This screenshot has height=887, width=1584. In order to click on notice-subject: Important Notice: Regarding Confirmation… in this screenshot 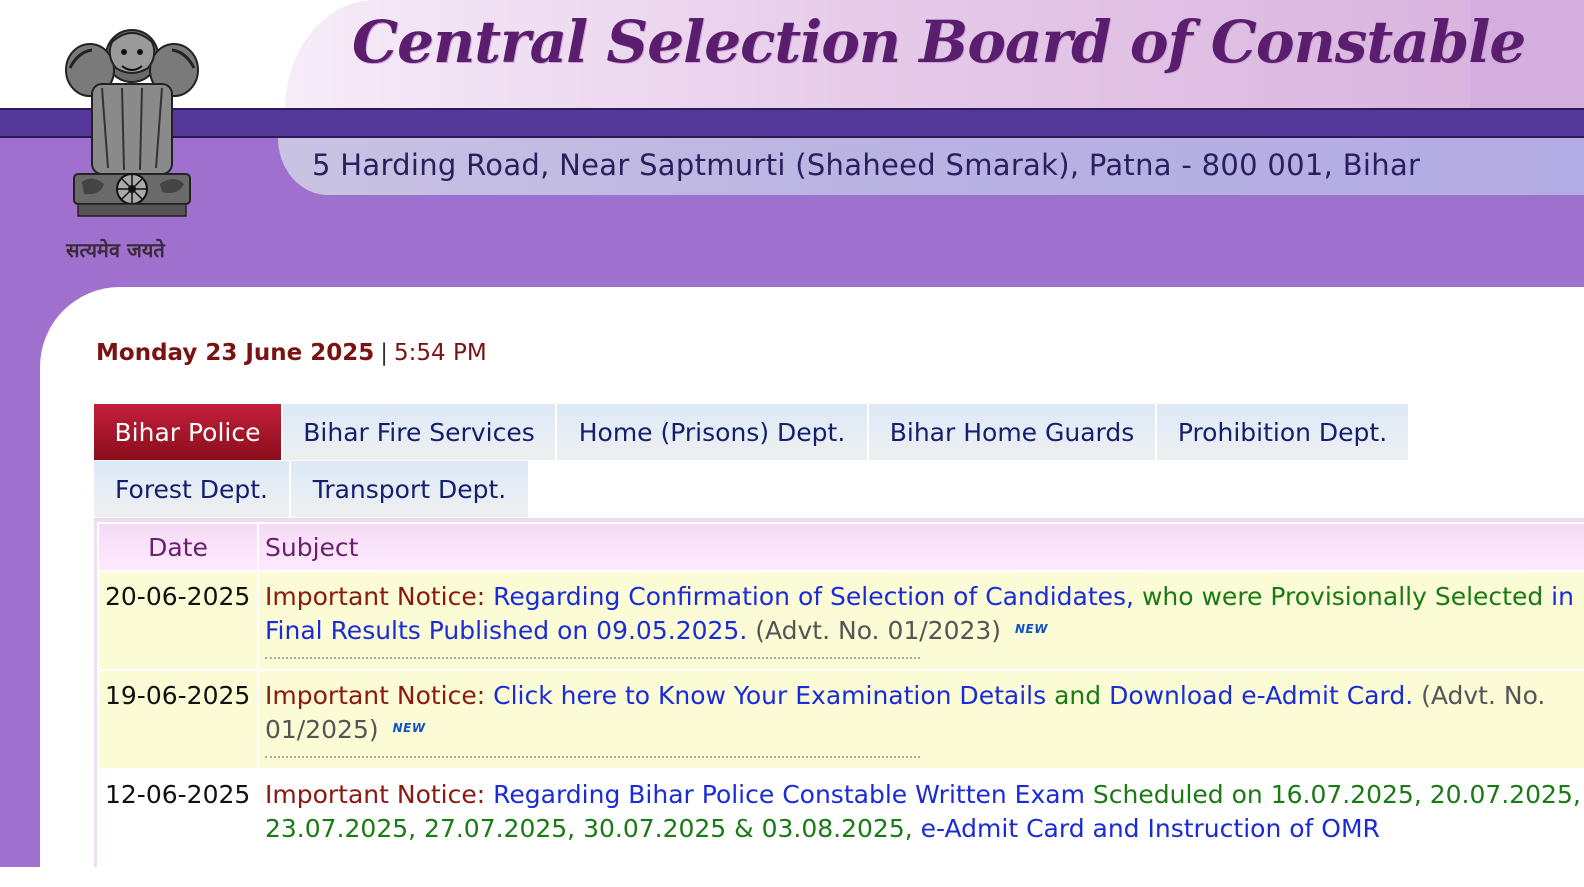, I will do `click(921, 620)`.